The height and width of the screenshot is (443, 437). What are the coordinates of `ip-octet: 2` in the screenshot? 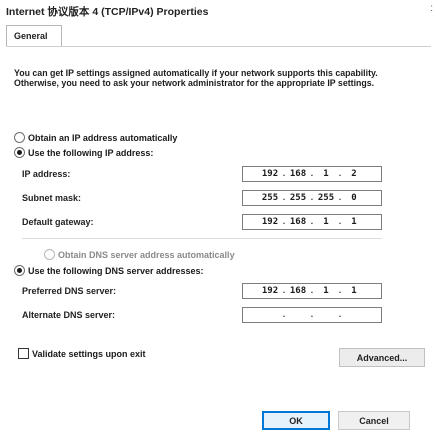 It's located at (354, 174).